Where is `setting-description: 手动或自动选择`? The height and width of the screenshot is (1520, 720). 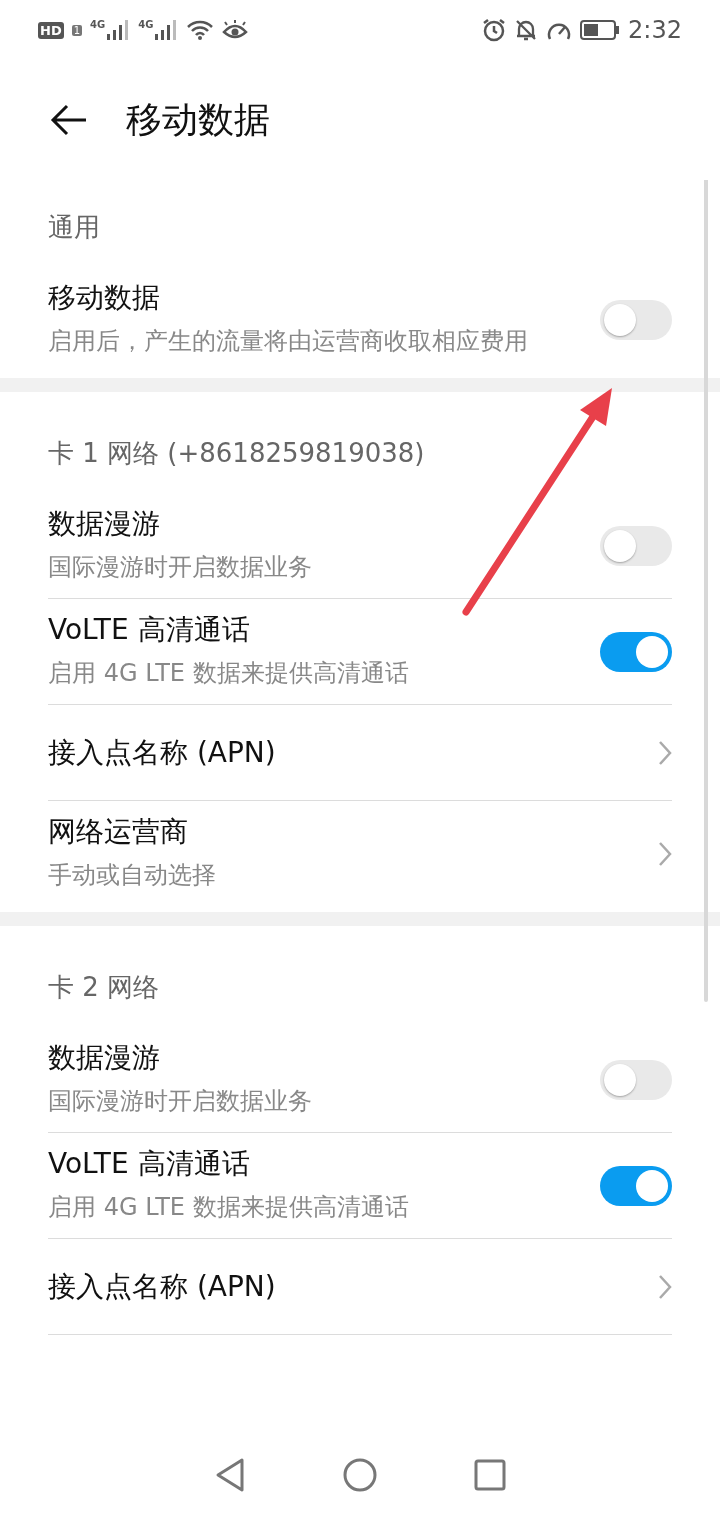
setting-description: 手动或自动选择 is located at coordinates (132, 875).